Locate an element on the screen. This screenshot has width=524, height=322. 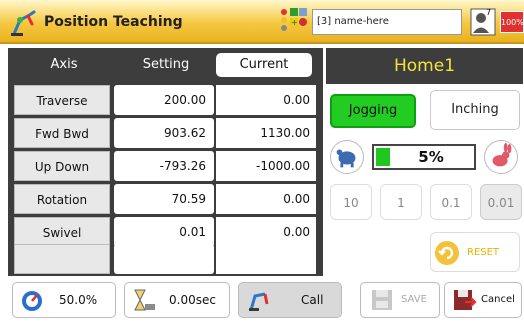
header-setting: Setting is located at coordinates (166, 64).